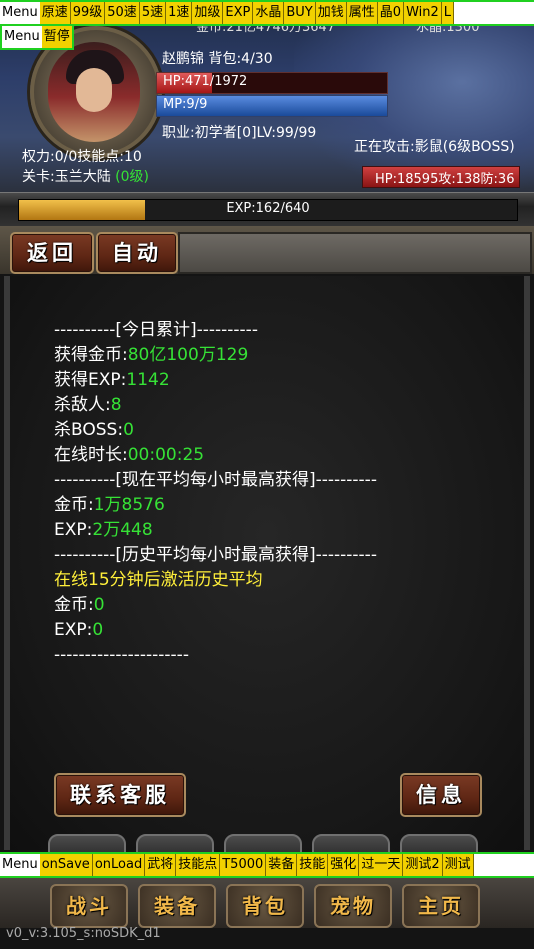 This screenshot has height=949, width=534. I want to click on today-gold-row: 获得金币:80亿100万129, so click(215, 355).